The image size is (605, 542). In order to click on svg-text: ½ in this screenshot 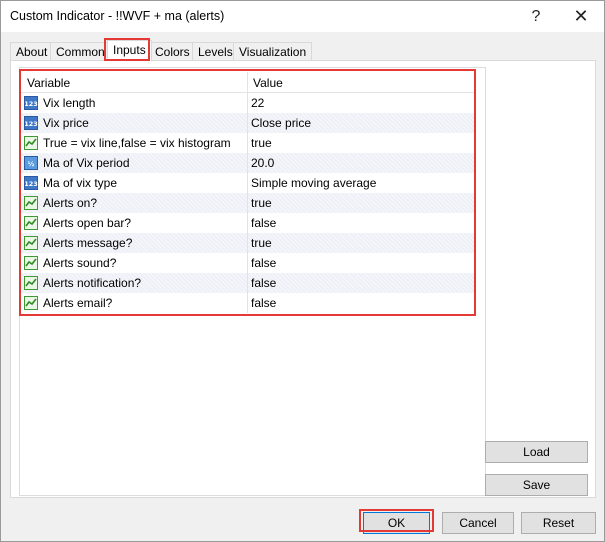, I will do `click(31, 164)`.